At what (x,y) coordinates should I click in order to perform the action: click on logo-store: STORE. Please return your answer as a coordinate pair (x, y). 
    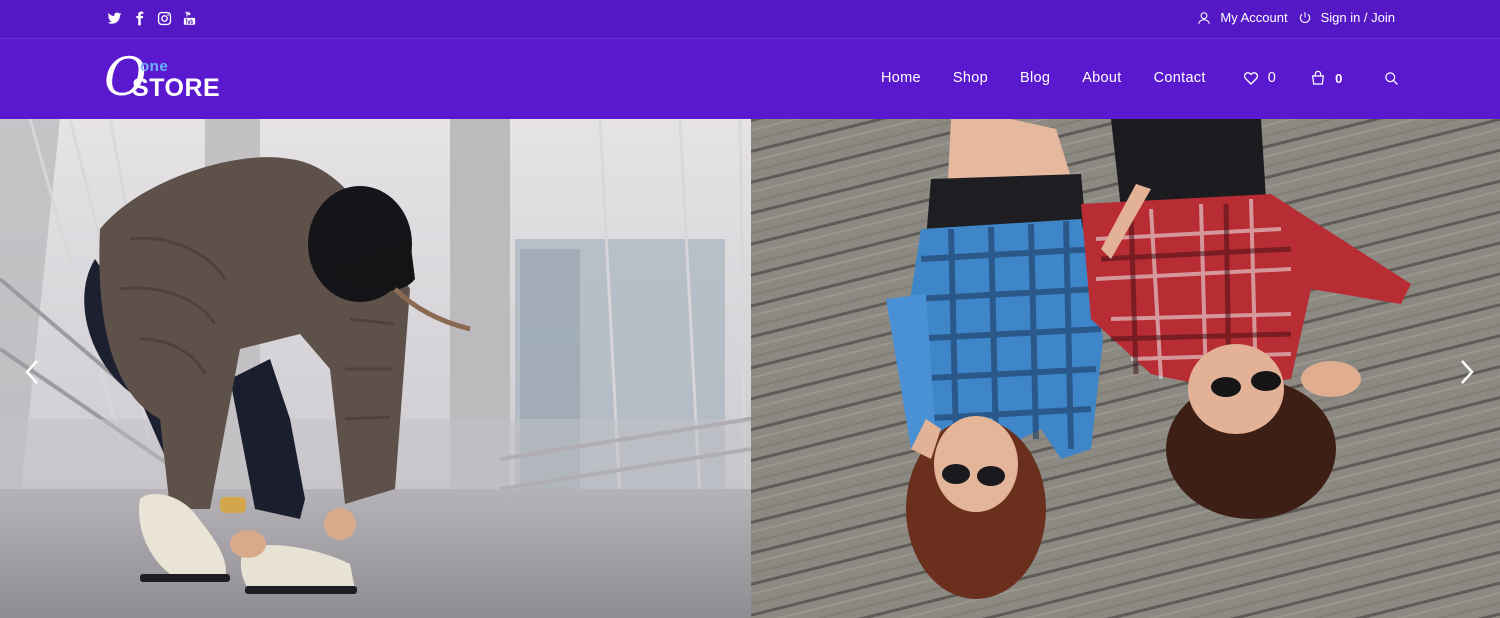
    Looking at the image, I should click on (176, 88).